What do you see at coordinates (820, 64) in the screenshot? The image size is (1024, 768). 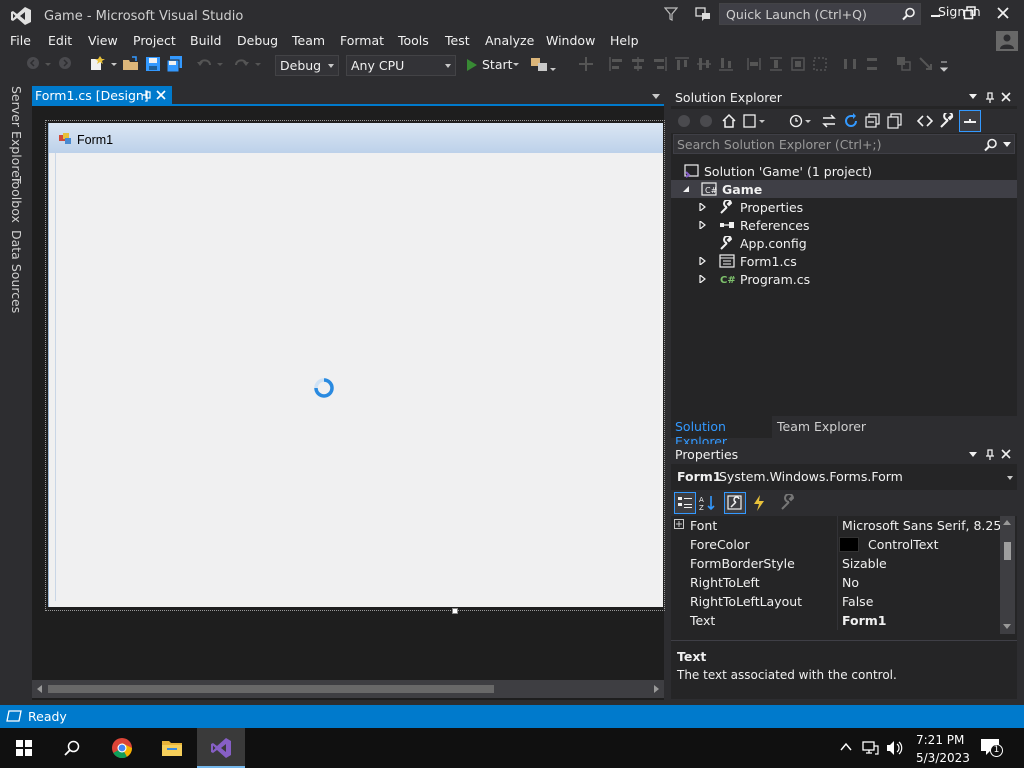 I see `size-to-grid-icon` at bounding box center [820, 64].